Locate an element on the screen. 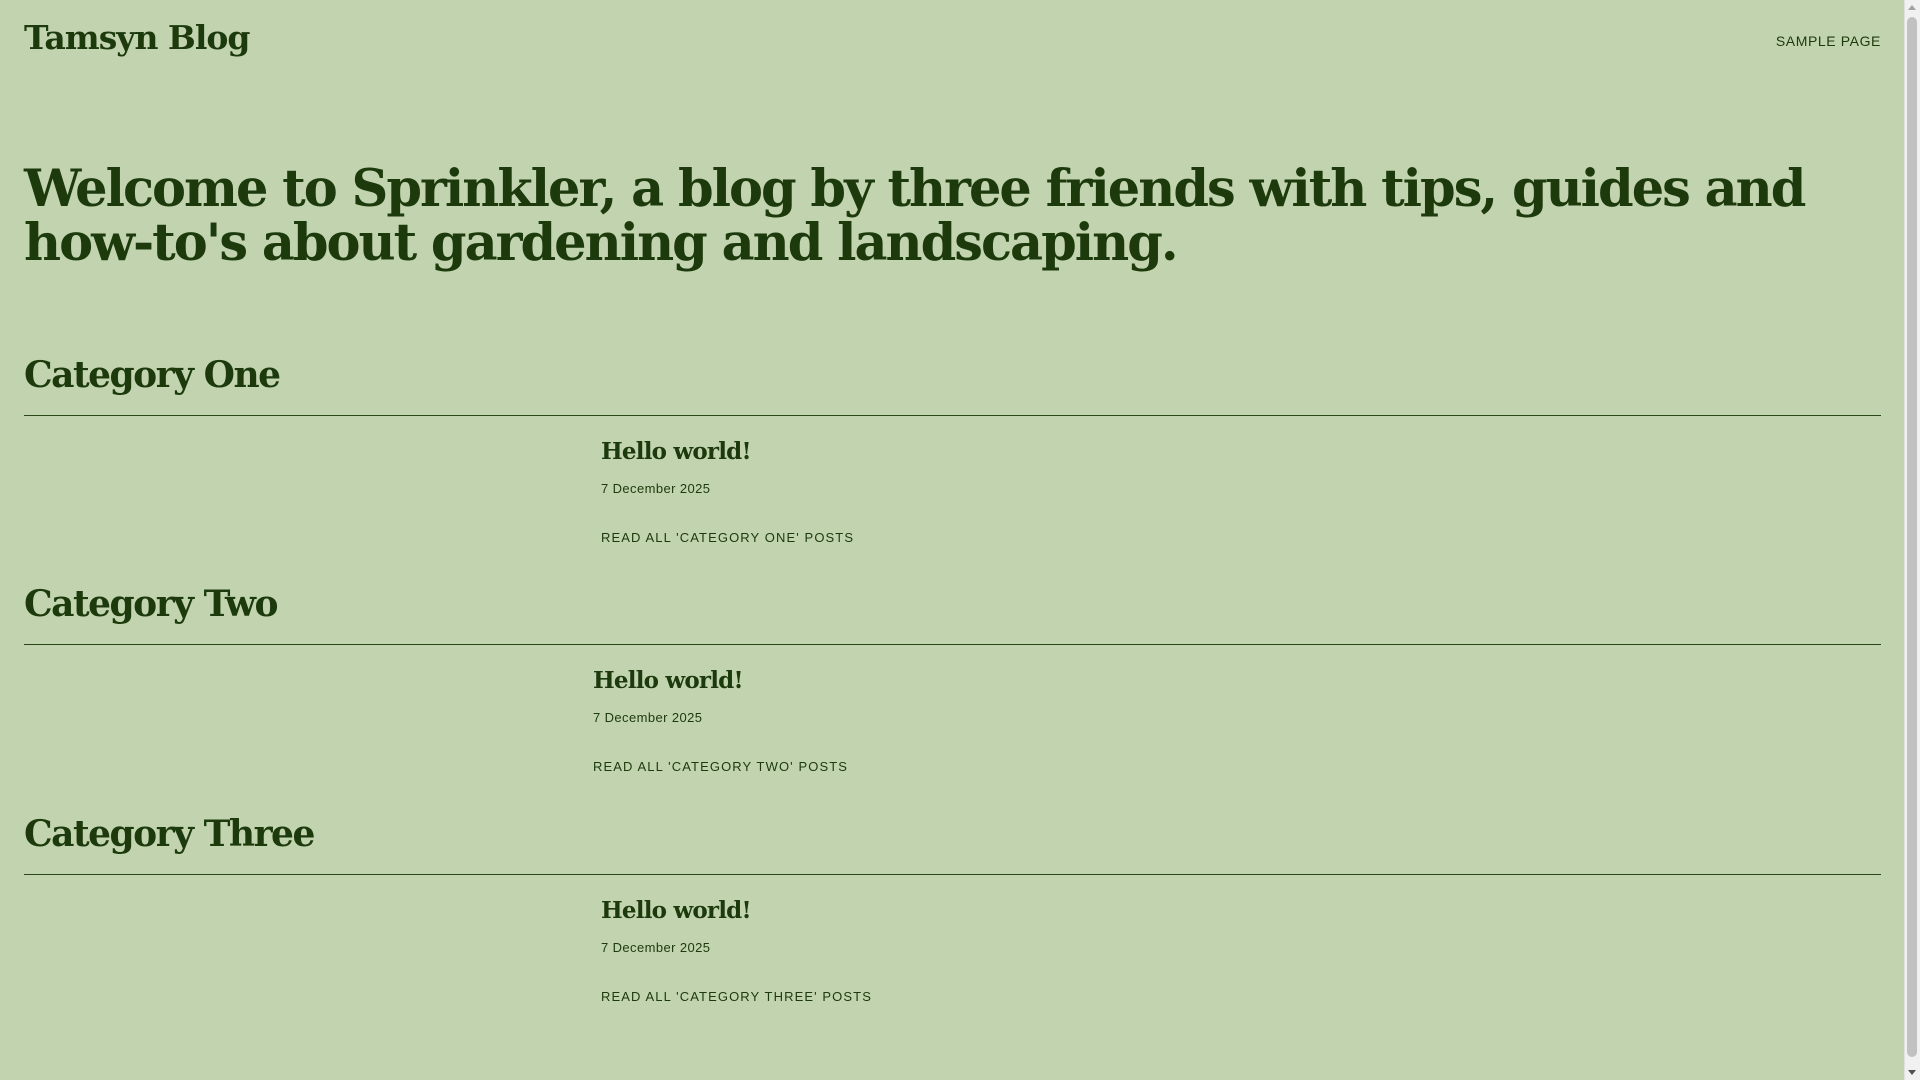  nav-sample-page-link: SAMPLE PAGE is located at coordinates (1828, 41).